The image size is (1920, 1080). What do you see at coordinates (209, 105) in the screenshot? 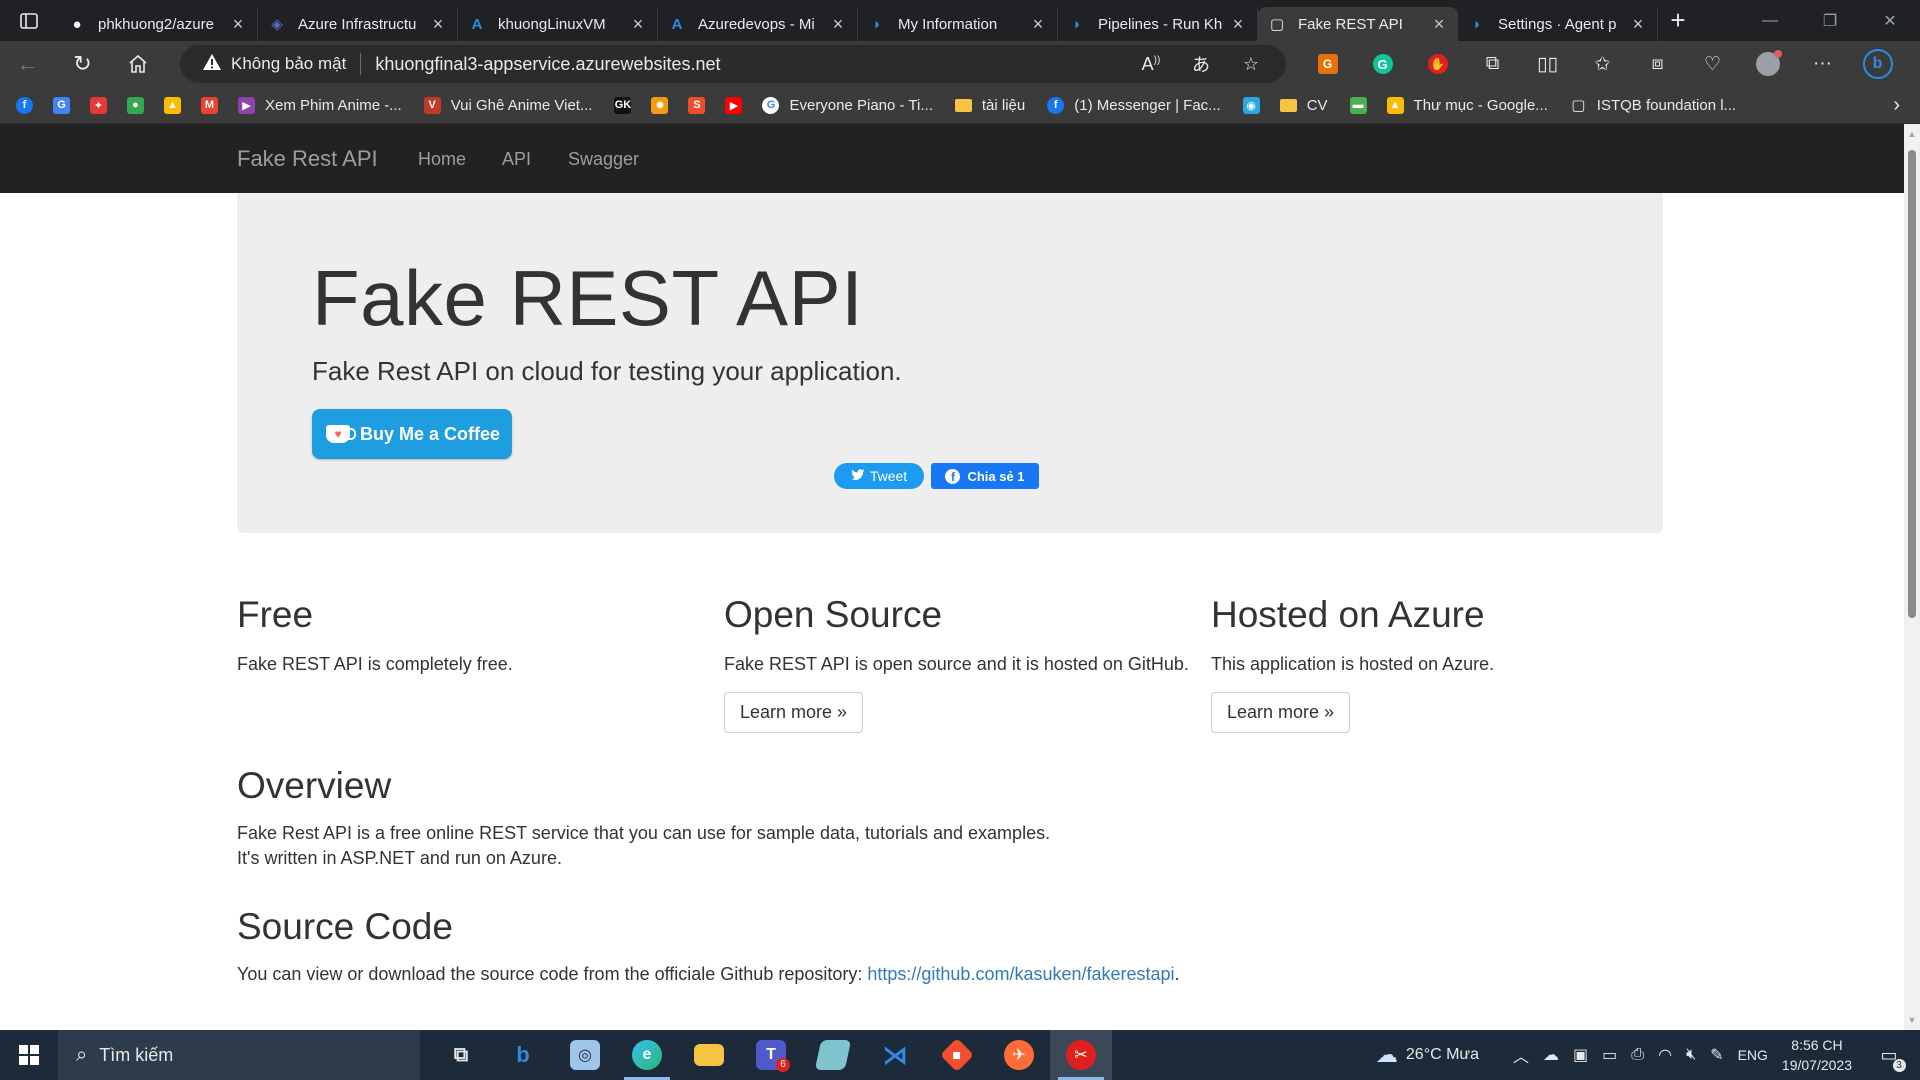
I see `bookmark-item: M` at bounding box center [209, 105].